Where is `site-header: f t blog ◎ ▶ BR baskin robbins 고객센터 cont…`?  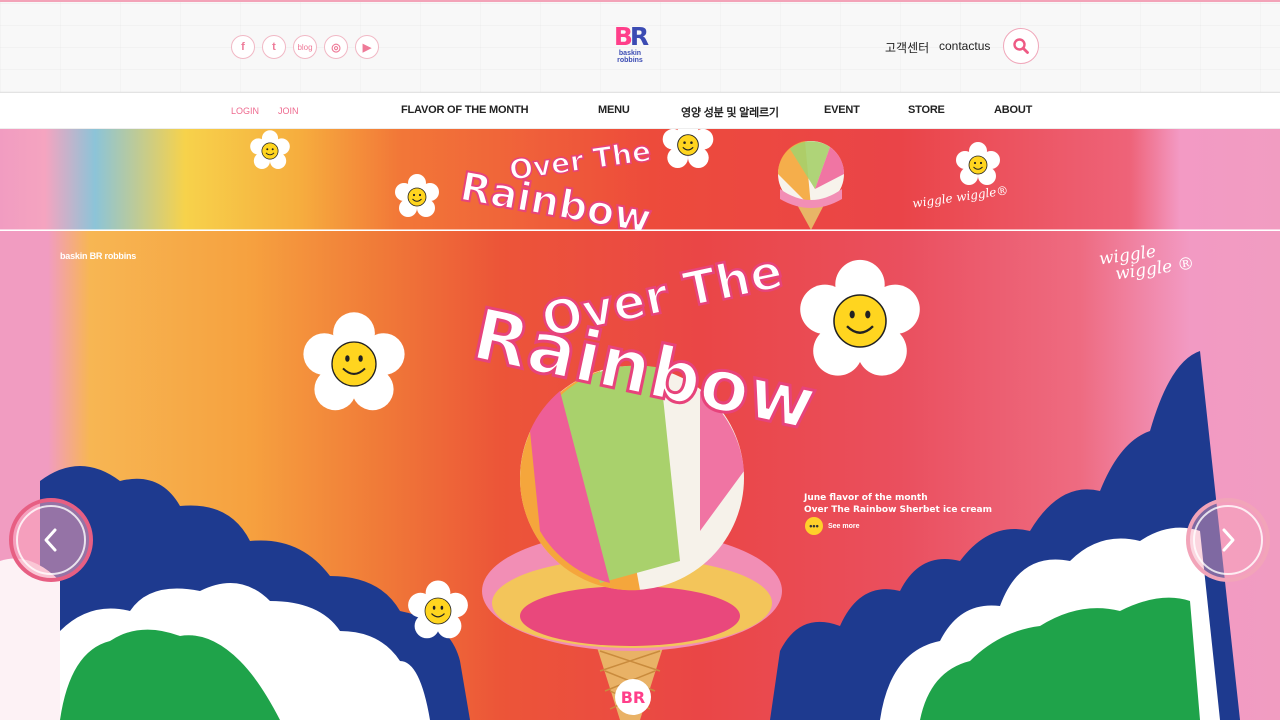
site-header: f t blog ◎ ▶ BR baskin robbins 고객센터 cont… is located at coordinates (640, 46).